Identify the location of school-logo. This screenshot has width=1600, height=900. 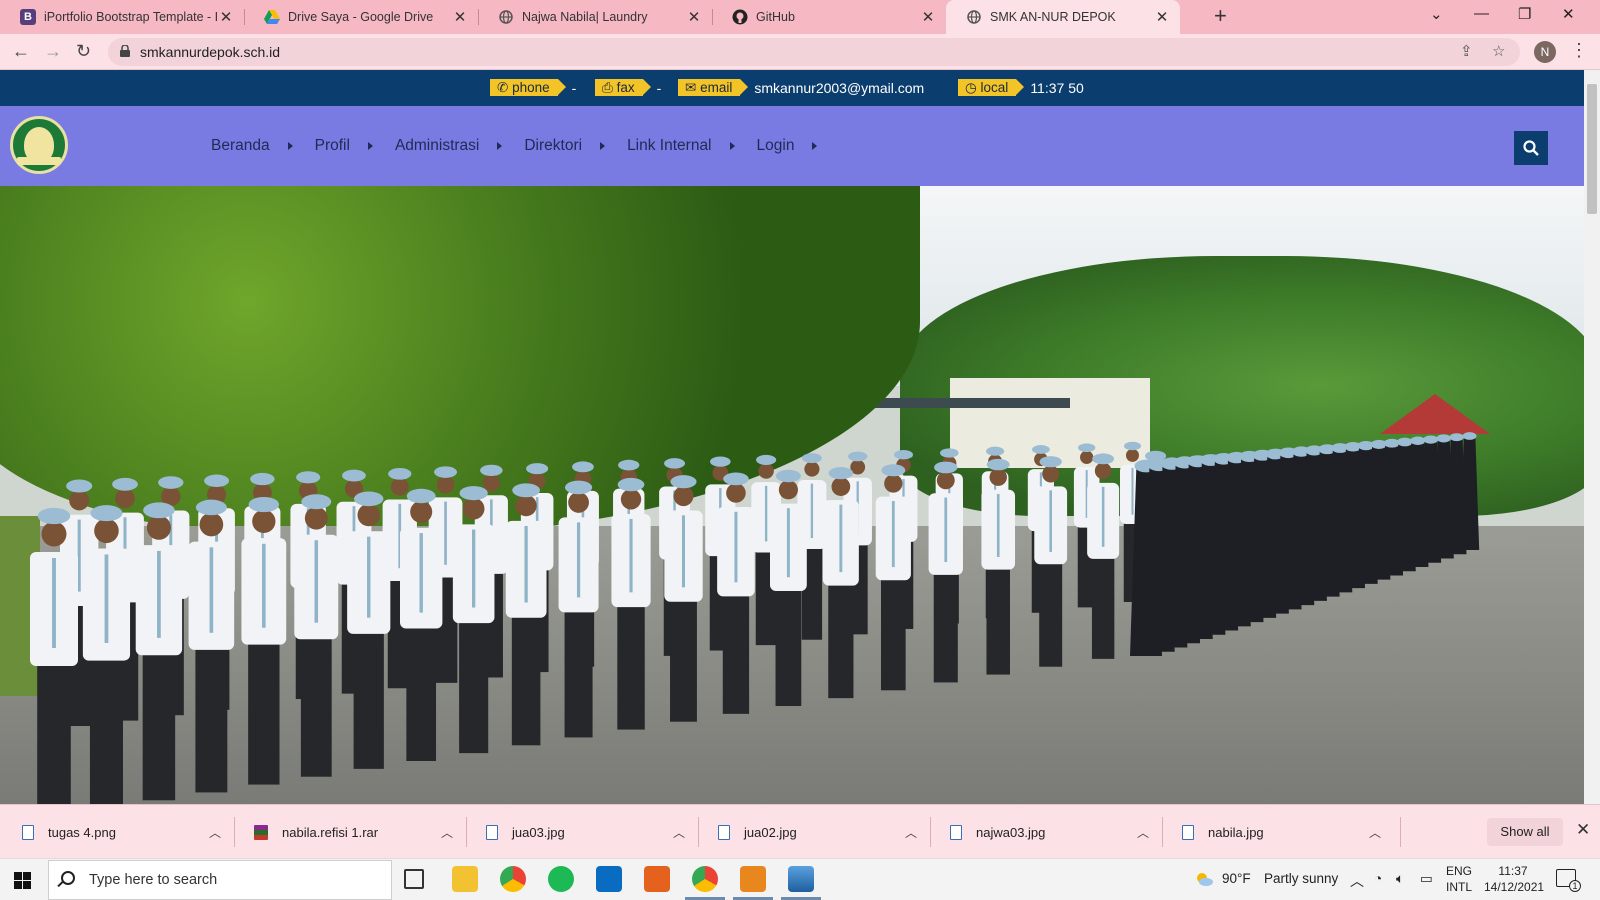
(39, 145).